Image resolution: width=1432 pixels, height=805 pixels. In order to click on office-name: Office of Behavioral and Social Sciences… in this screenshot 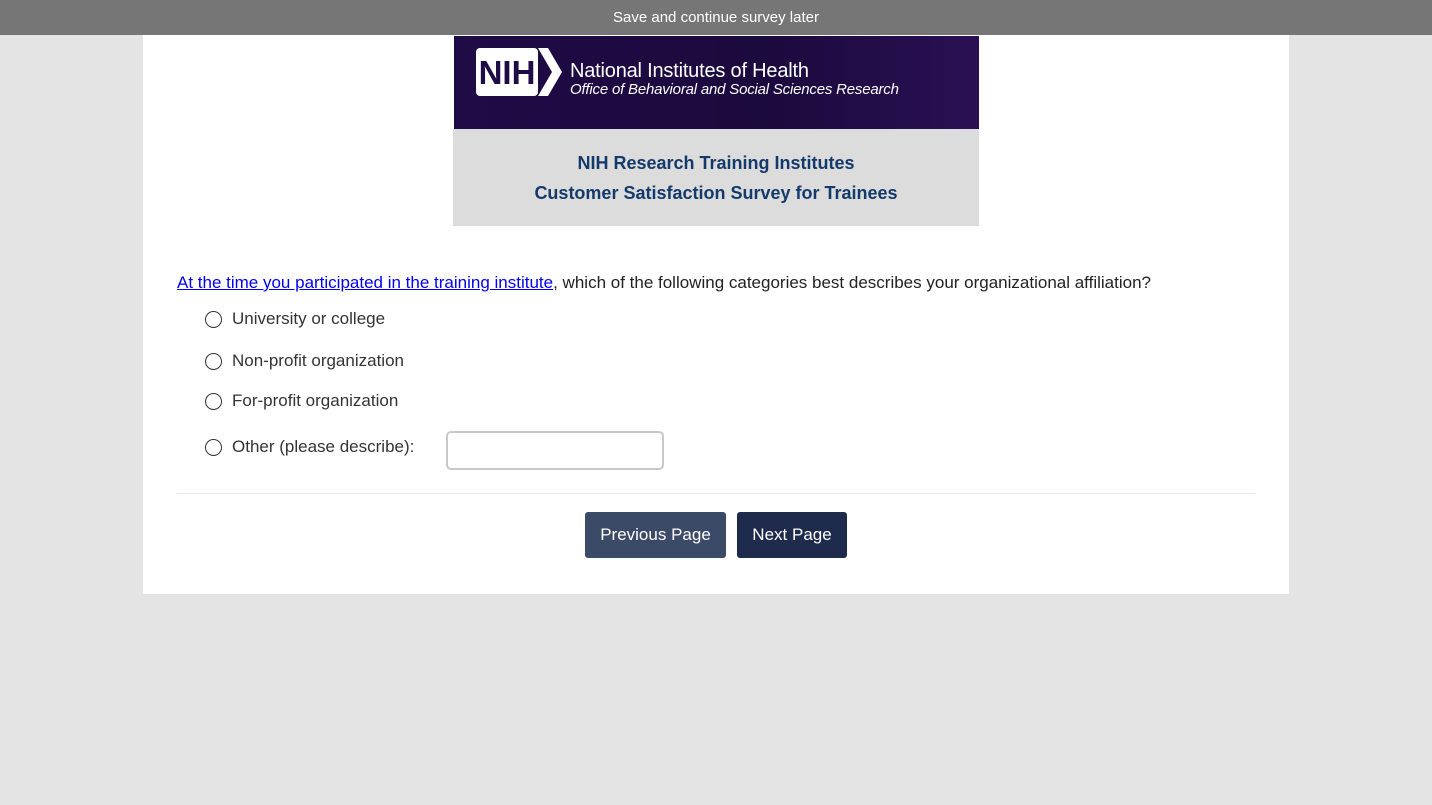, I will do `click(734, 89)`.